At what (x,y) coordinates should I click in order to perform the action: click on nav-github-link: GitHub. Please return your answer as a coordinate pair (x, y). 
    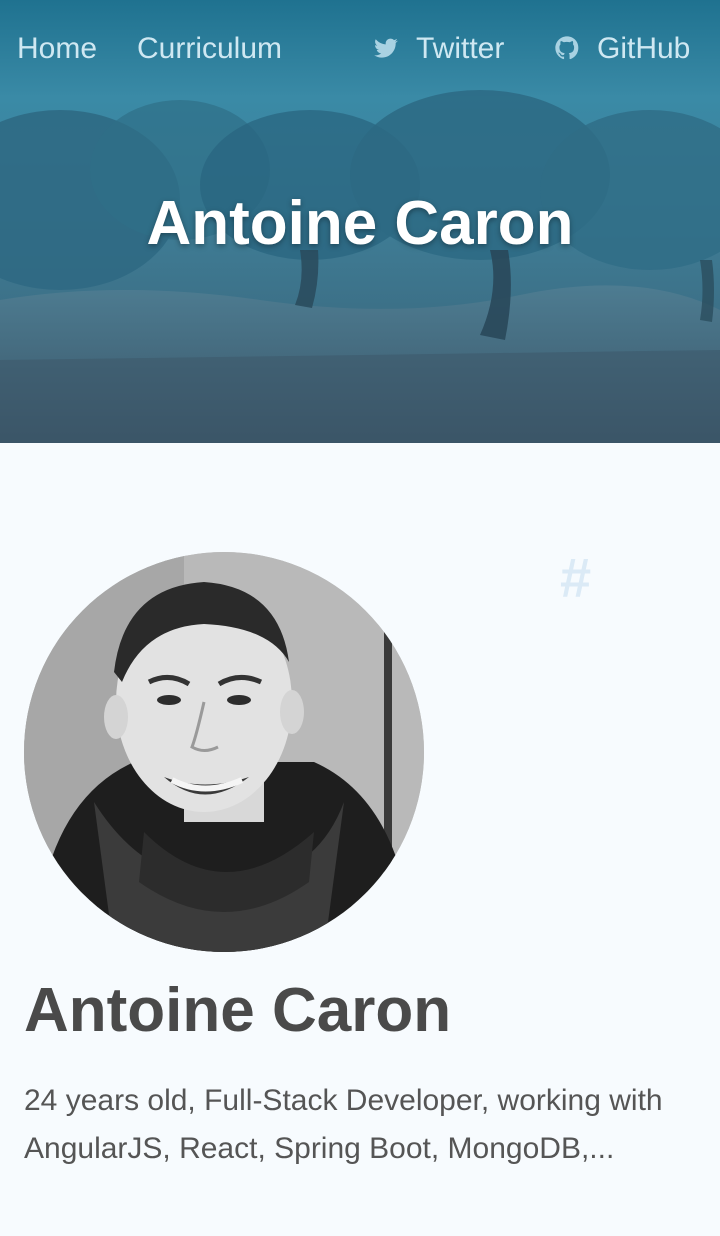
    Looking at the image, I should click on (621, 49).